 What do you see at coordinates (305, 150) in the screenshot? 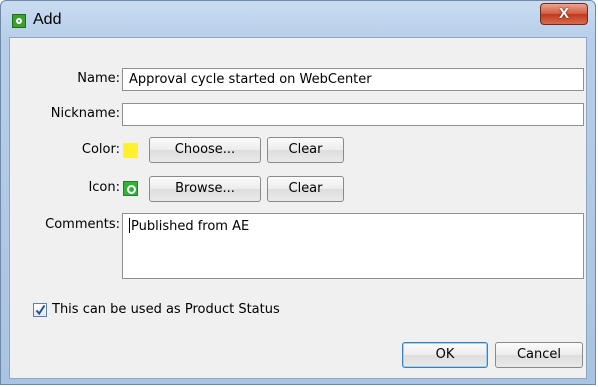
I see `clear-color-button: Clear` at bounding box center [305, 150].